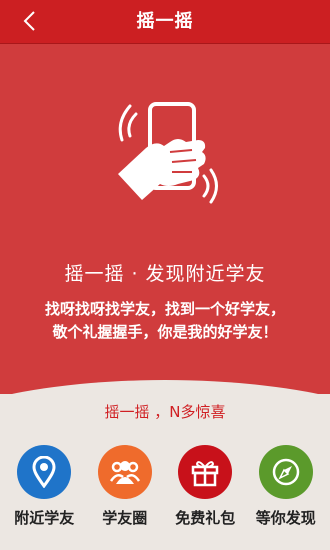  Describe the element at coordinates (44, 518) in the screenshot. I see `action-label: 附近学友` at that location.